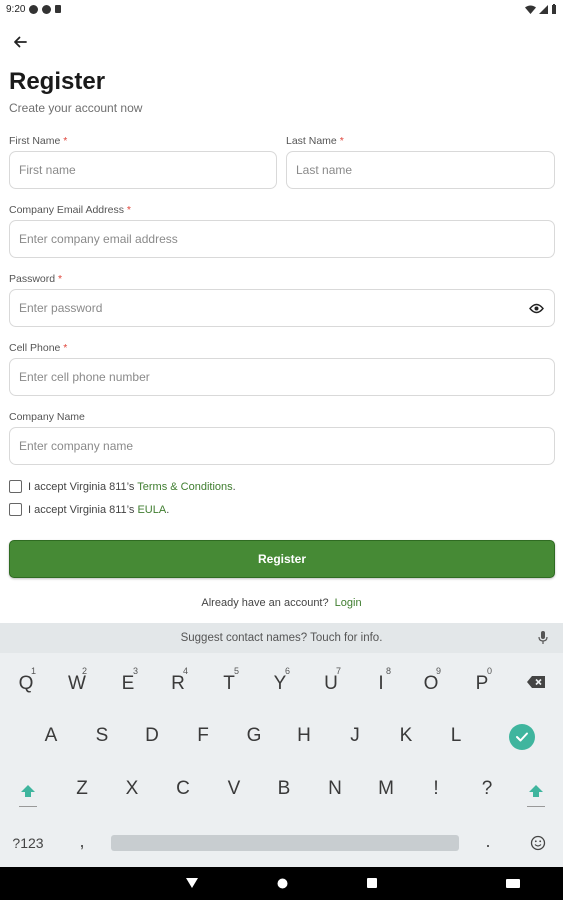  I want to click on checkmark-icon, so click(522, 737).